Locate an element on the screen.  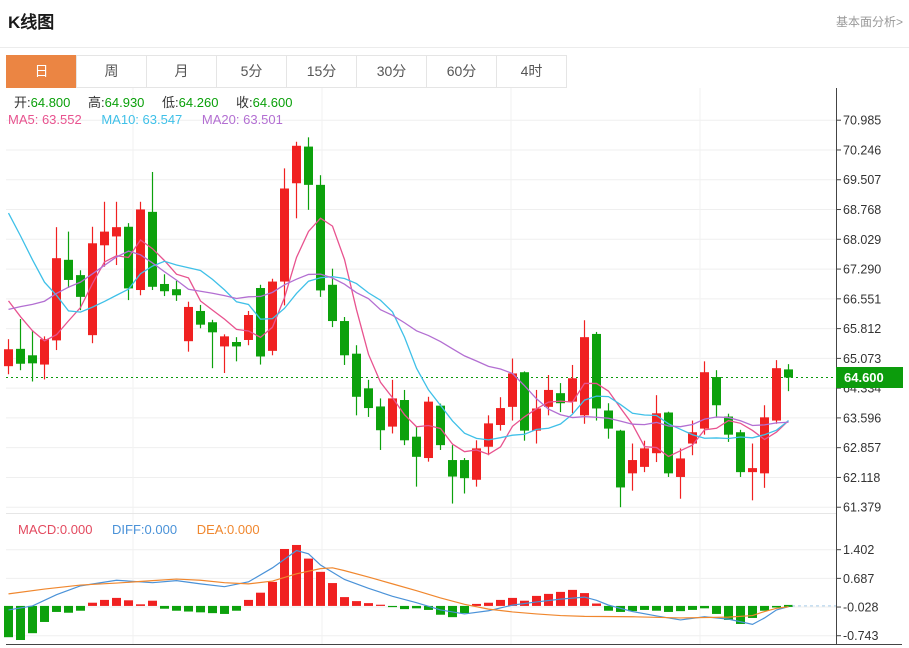
ma5-value: MA5: 63.552 is located at coordinates (45, 119).